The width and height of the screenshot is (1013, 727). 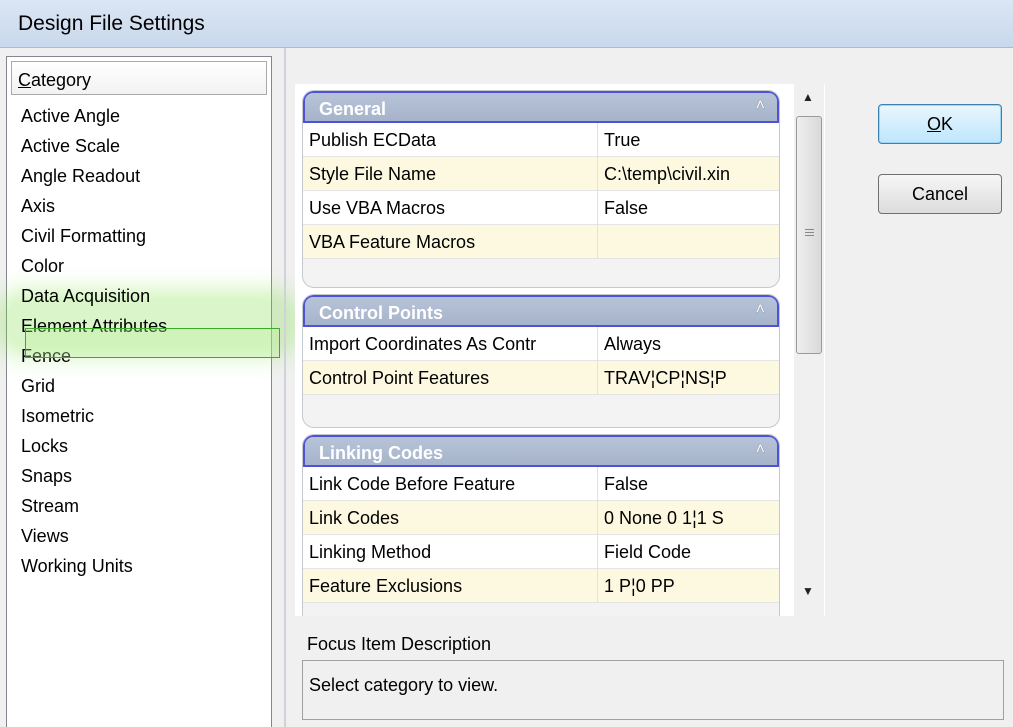 What do you see at coordinates (145, 146) in the screenshot?
I see `category-item-active-scale: Active Scale` at bounding box center [145, 146].